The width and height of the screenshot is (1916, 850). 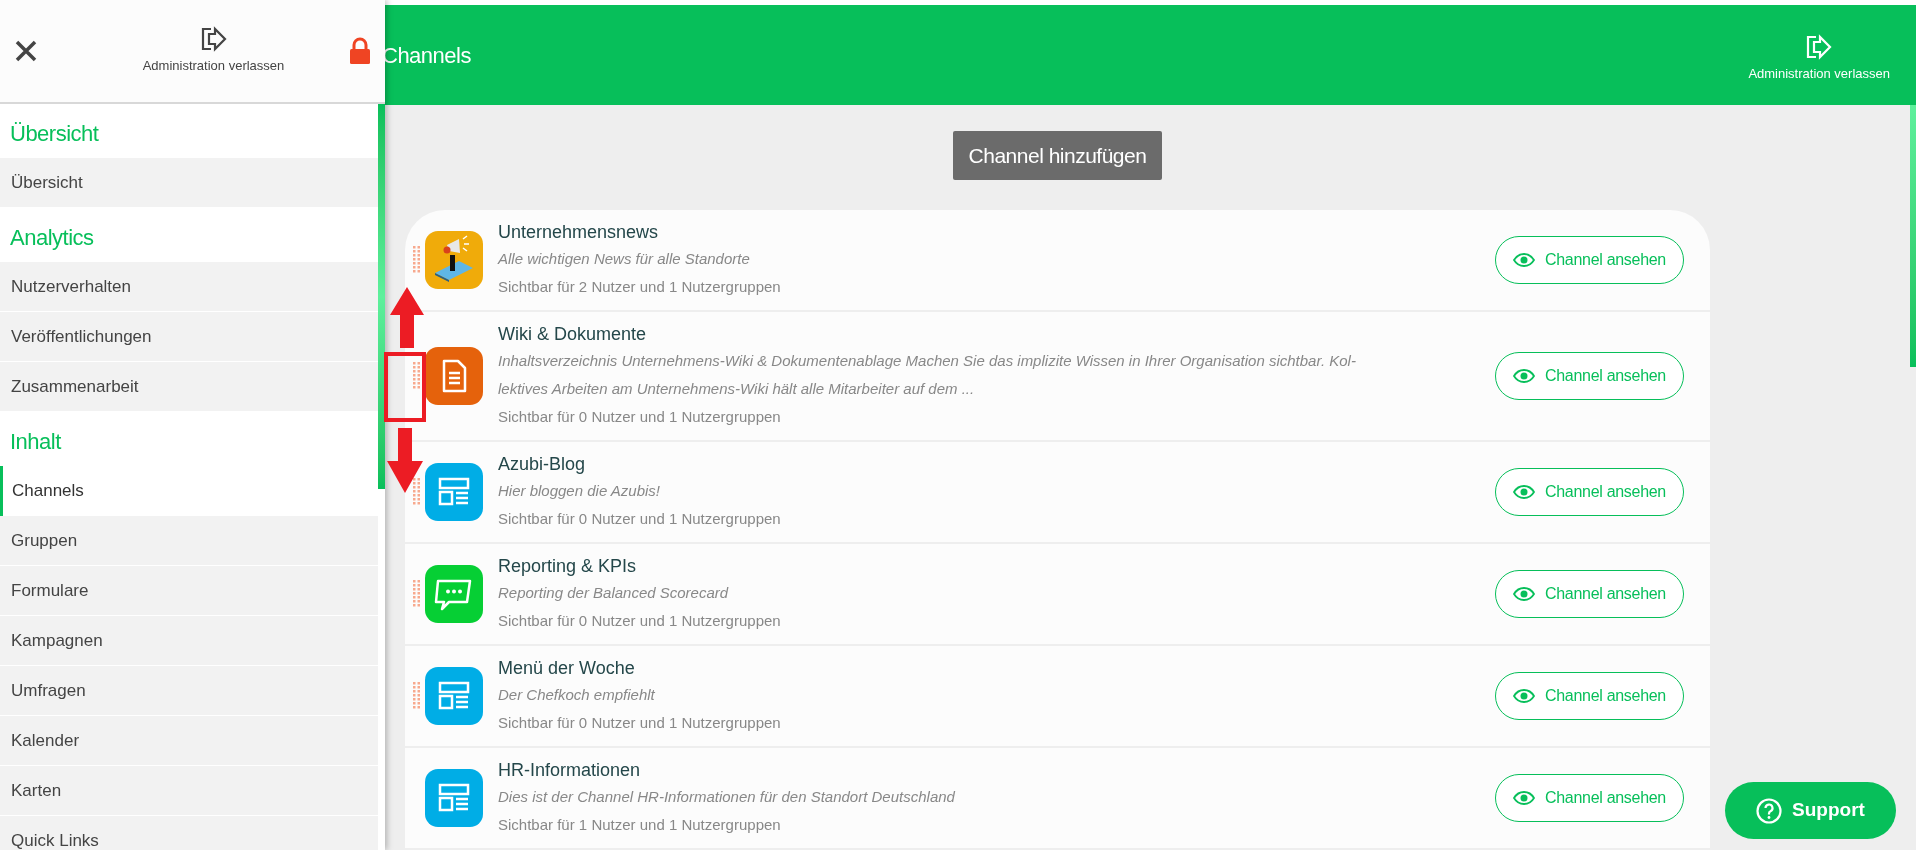 What do you see at coordinates (189, 337) in the screenshot?
I see `sidebar-item: Veröffentlichungen` at bounding box center [189, 337].